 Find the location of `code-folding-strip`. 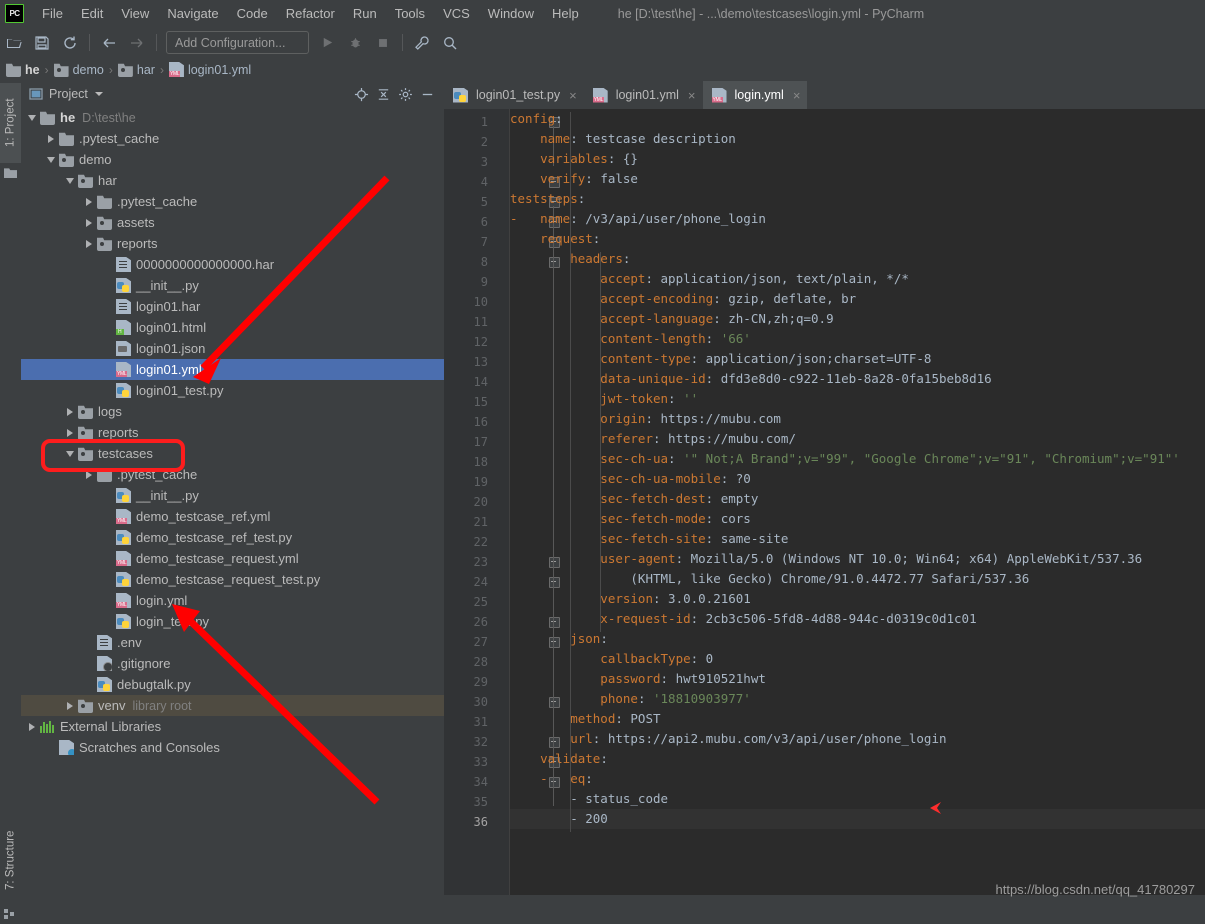

code-folding-strip is located at coordinates (527, 509).